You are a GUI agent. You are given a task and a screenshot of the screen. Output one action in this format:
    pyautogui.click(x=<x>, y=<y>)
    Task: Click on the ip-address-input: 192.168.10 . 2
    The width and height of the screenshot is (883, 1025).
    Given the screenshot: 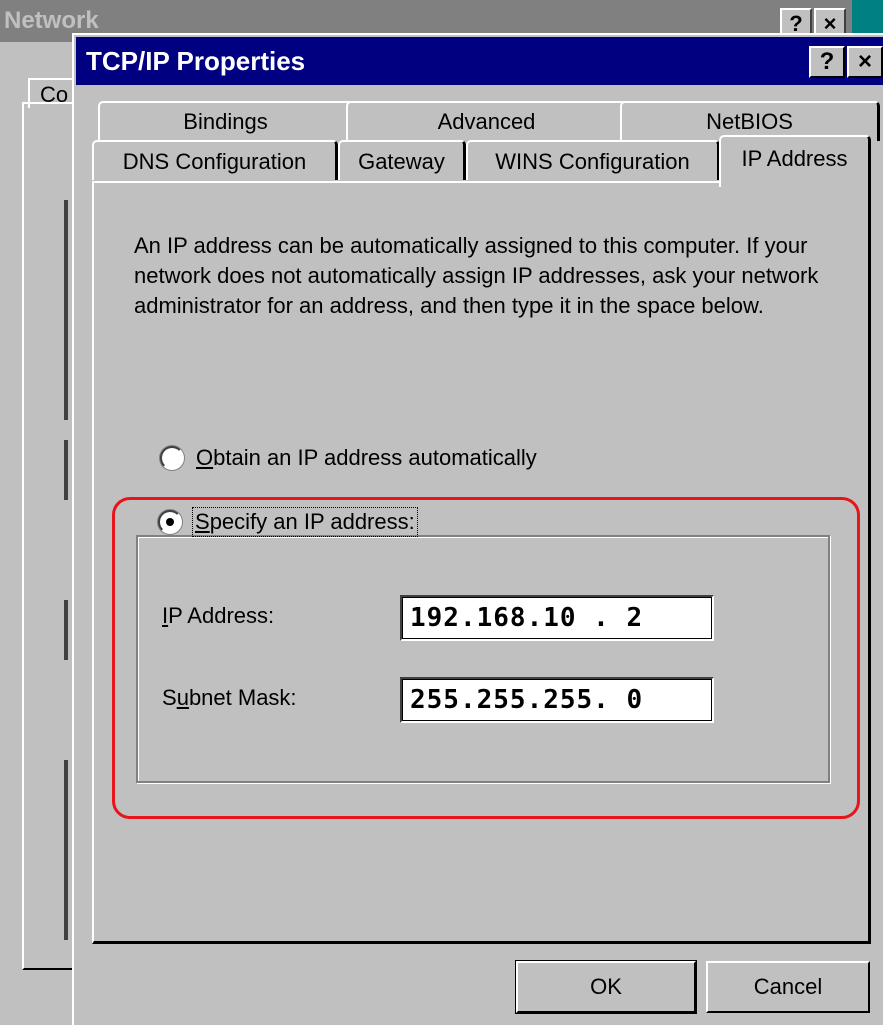 What is the action you would take?
    pyautogui.click(x=557, y=618)
    